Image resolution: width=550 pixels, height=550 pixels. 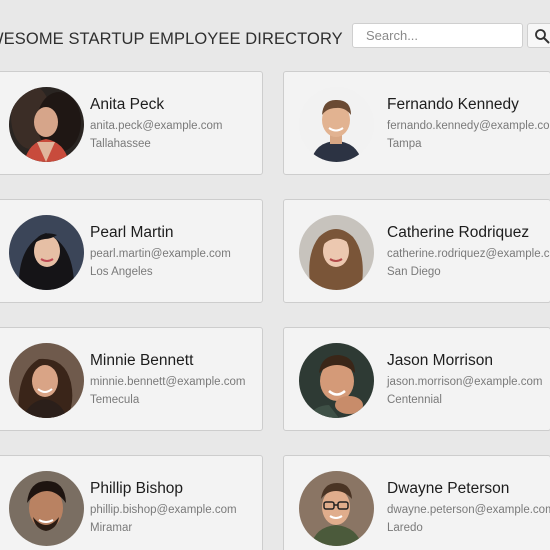 What do you see at coordinates (453, 104) in the screenshot?
I see `employee-name: Fernando Kennedy` at bounding box center [453, 104].